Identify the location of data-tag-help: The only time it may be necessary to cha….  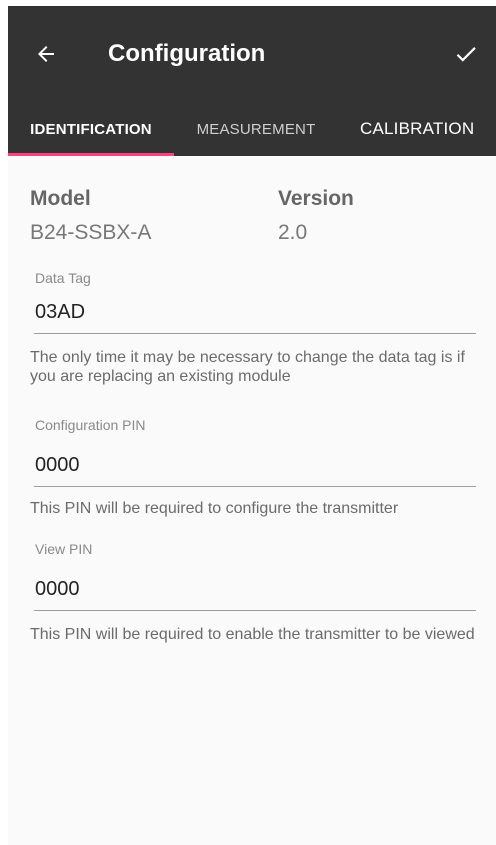
(247, 367).